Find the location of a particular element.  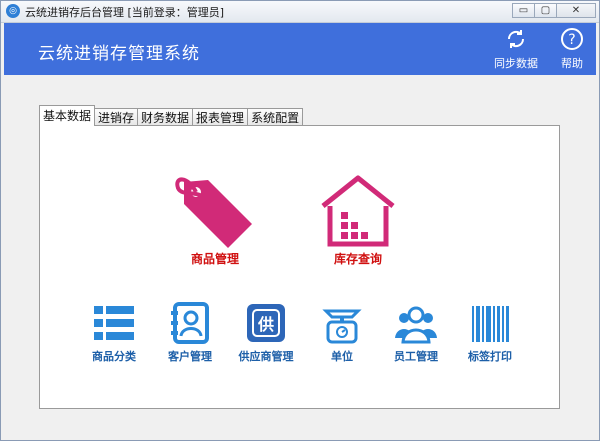

supplier-management-label: 供应商管理 is located at coordinates (266, 356).